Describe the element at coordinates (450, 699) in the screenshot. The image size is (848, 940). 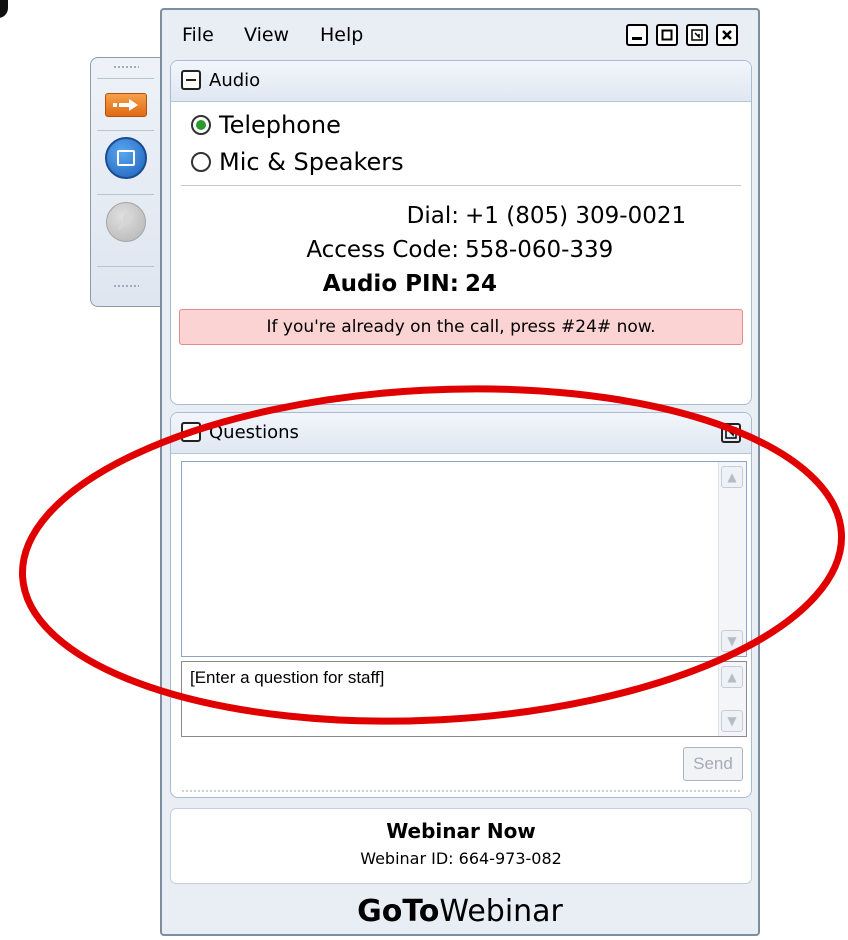
I see `question-input` at that location.